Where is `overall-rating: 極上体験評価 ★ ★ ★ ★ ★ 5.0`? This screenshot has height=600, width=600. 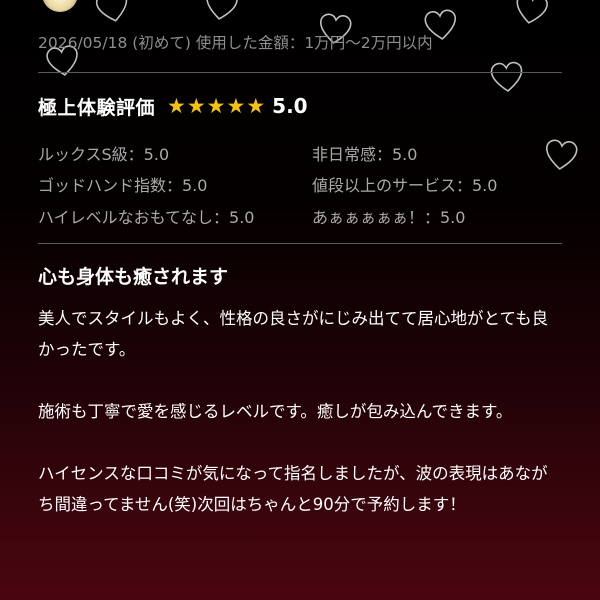
overall-rating: 極上体験評価 ★ ★ ★ ★ ★ 5.0 is located at coordinates (173, 106).